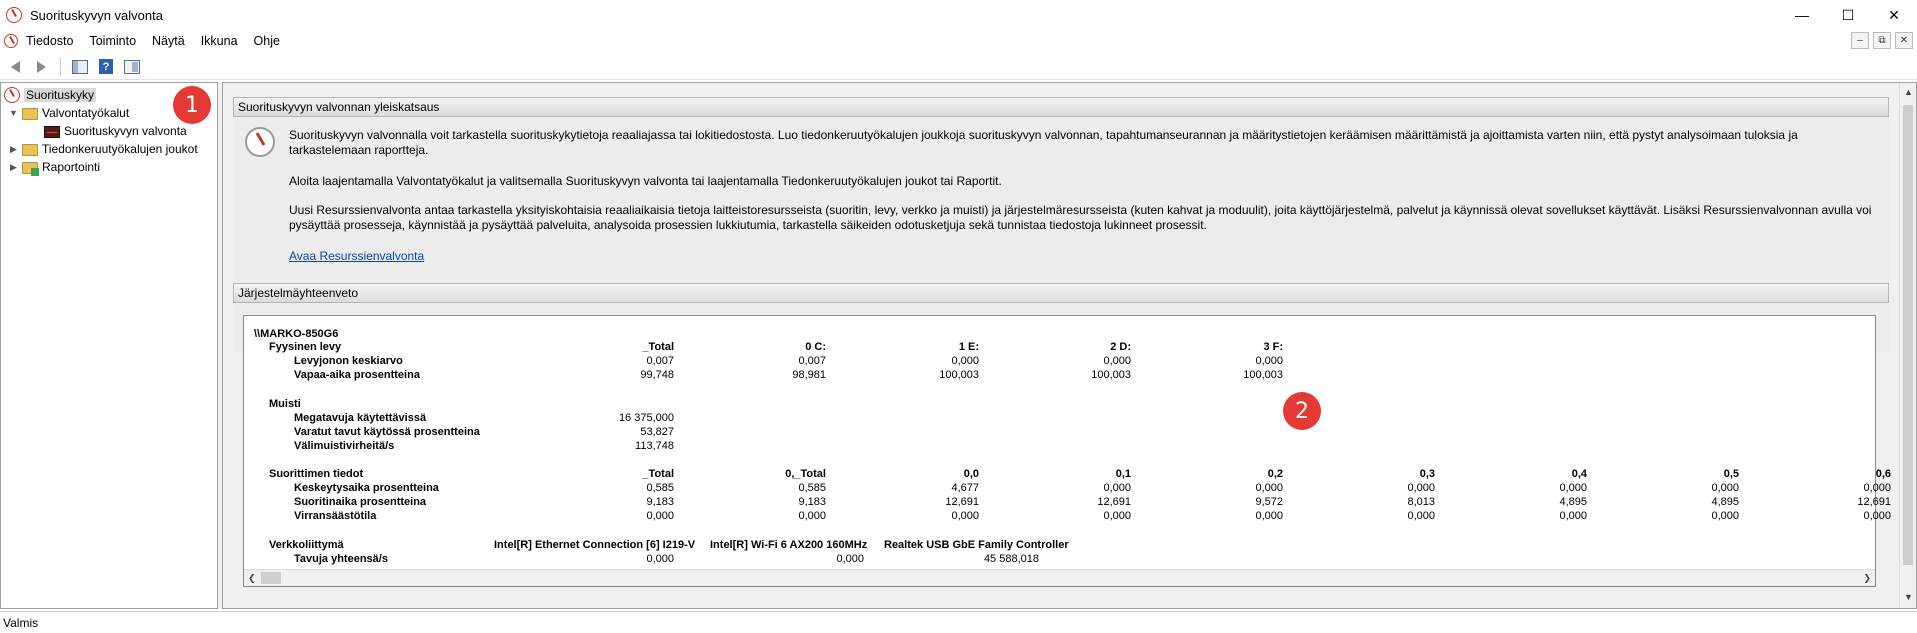 This screenshot has height=633, width=1917. I want to click on cpu-col-header: 0,5, so click(1731, 474).